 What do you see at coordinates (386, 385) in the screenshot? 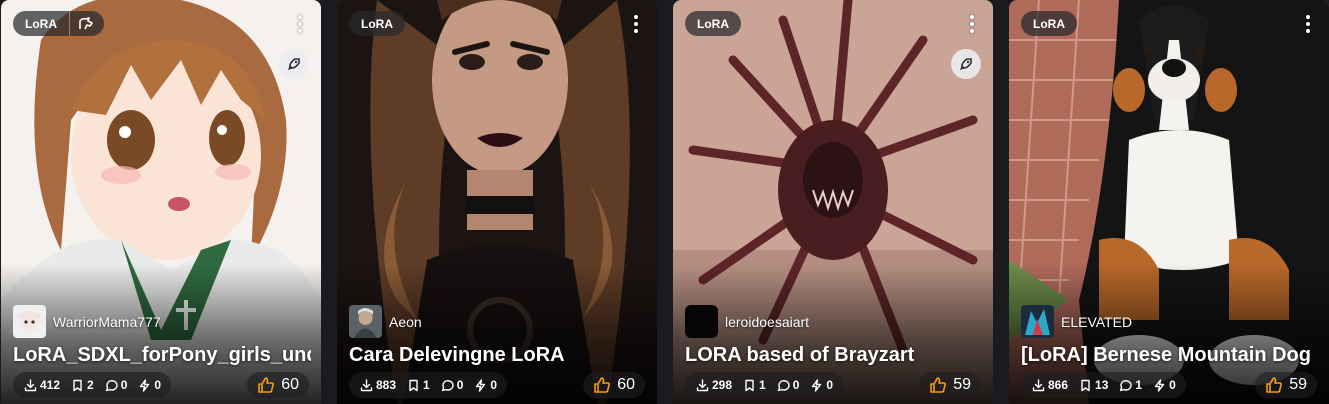
I see `downloads-count: 883` at bounding box center [386, 385].